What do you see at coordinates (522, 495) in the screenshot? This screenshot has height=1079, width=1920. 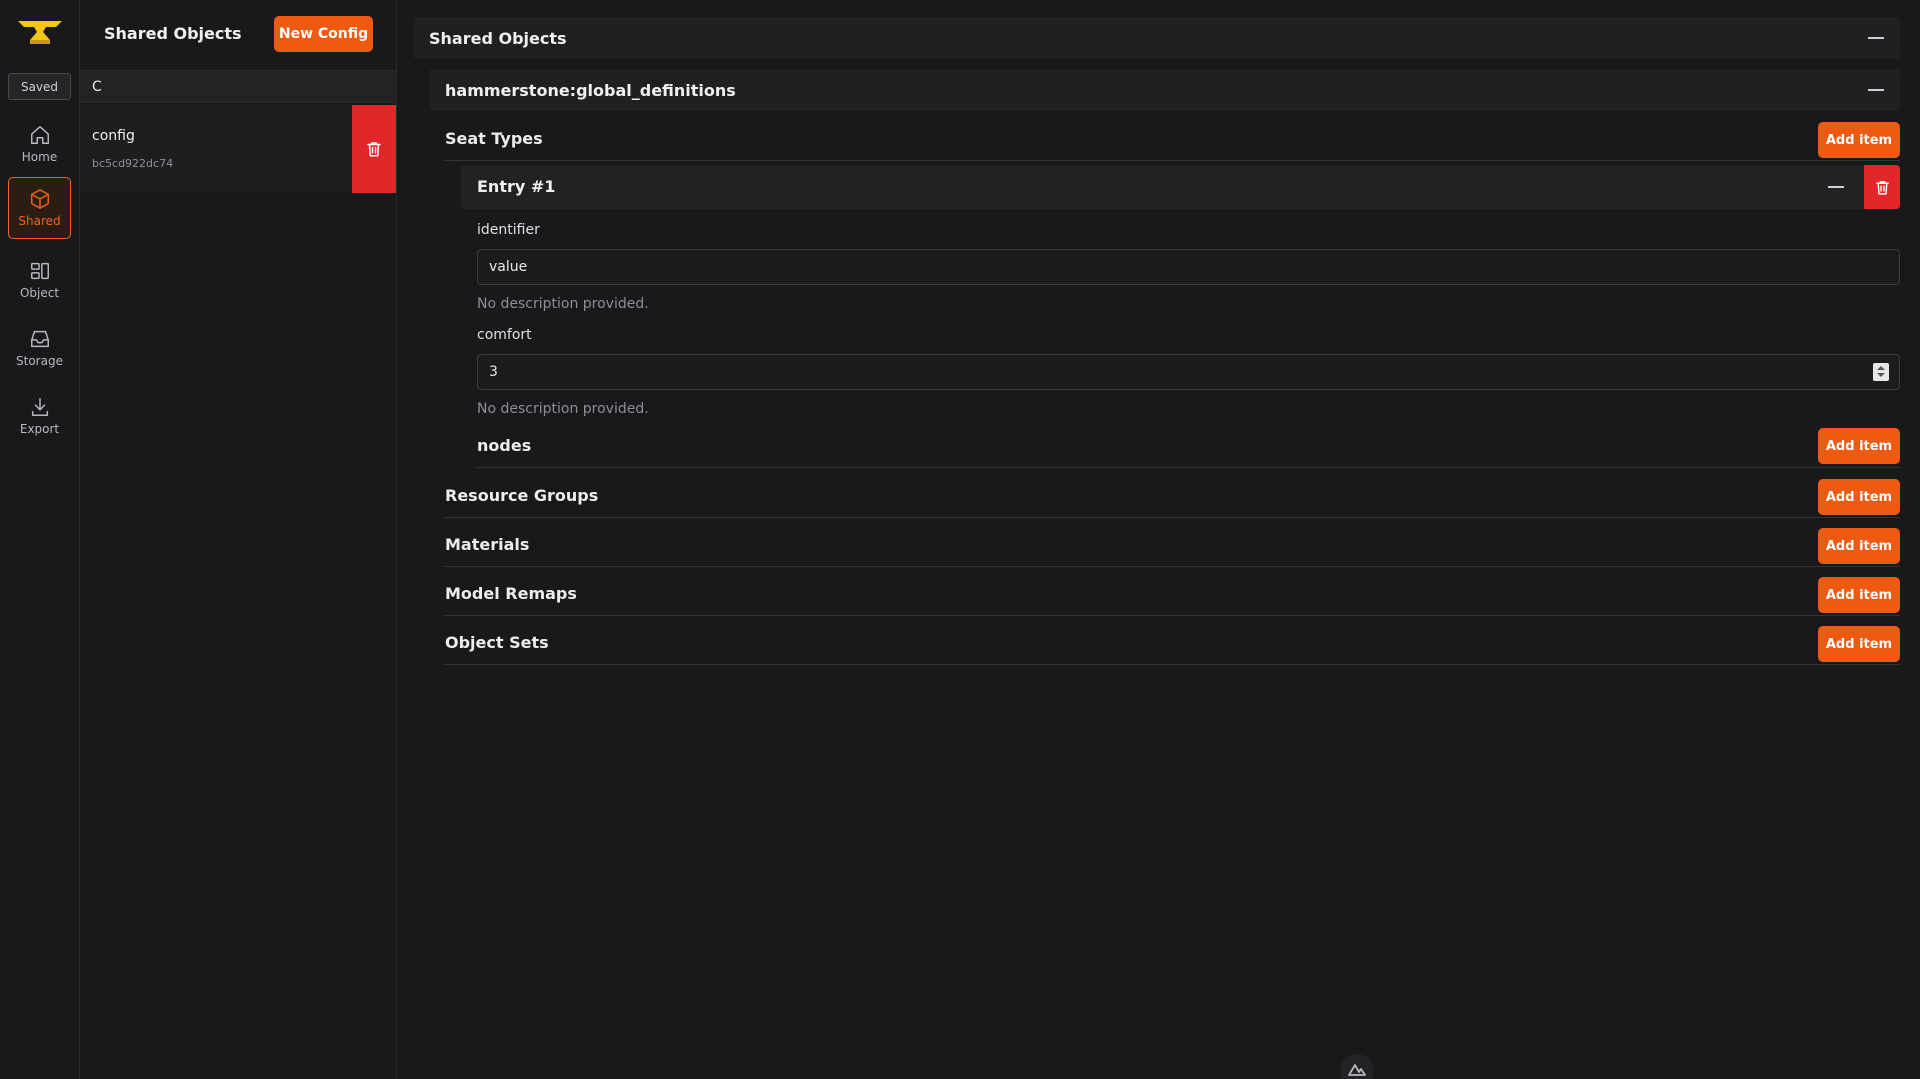 I see `group-title: Resource Groups` at bounding box center [522, 495].